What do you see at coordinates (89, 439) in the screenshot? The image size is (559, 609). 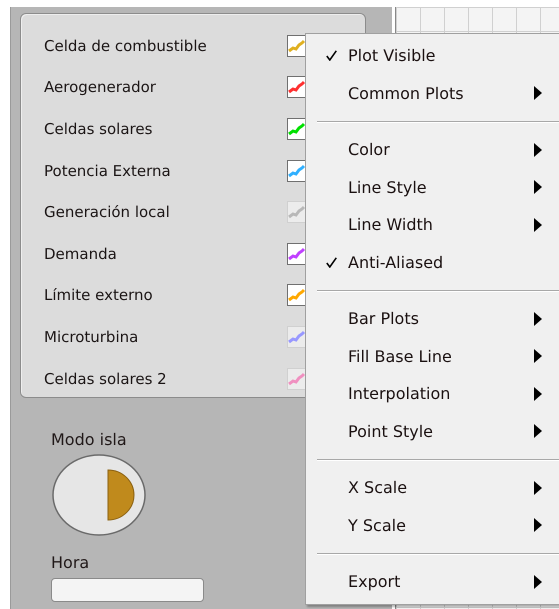 I see `island-mode-label: Modo isla` at bounding box center [89, 439].